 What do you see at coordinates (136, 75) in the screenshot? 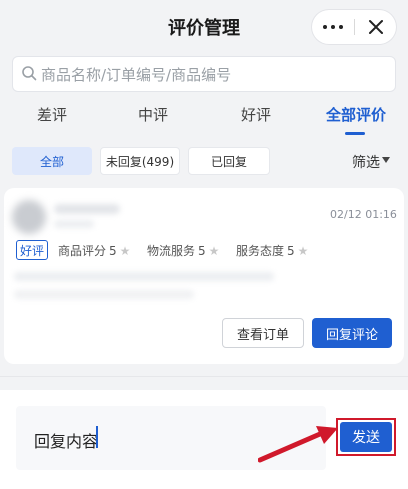
I see `search-placeholder: 商品名称/订单编号/商品编号` at bounding box center [136, 75].